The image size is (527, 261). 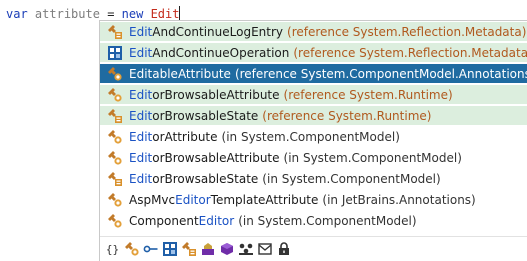 What do you see at coordinates (399, 199) in the screenshot?
I see `completion-item-detail: (in JetBrains.Annotations)` at bounding box center [399, 199].